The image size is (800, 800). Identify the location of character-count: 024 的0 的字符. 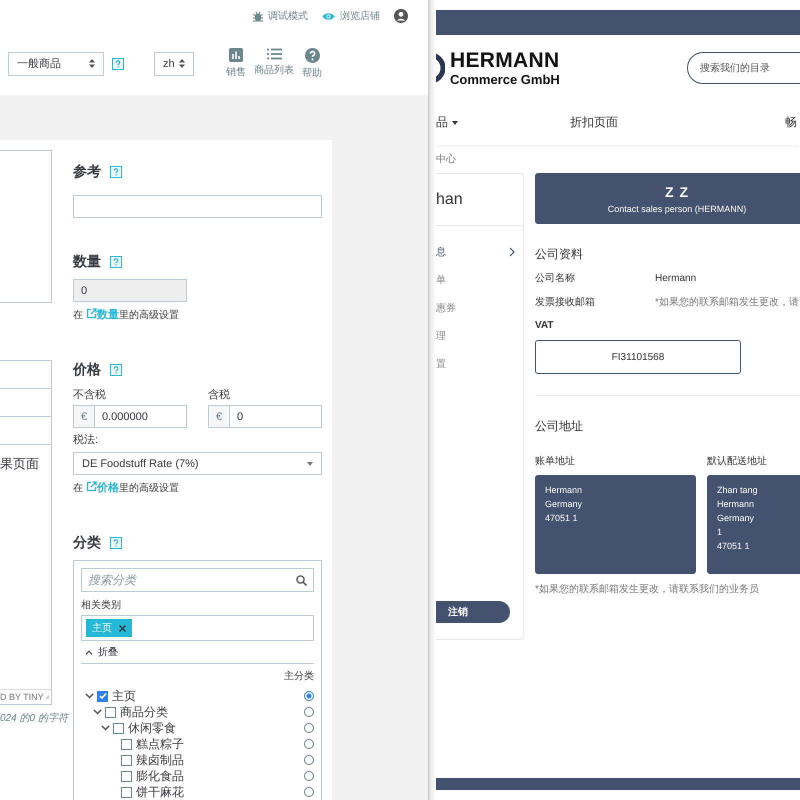
(34, 718).